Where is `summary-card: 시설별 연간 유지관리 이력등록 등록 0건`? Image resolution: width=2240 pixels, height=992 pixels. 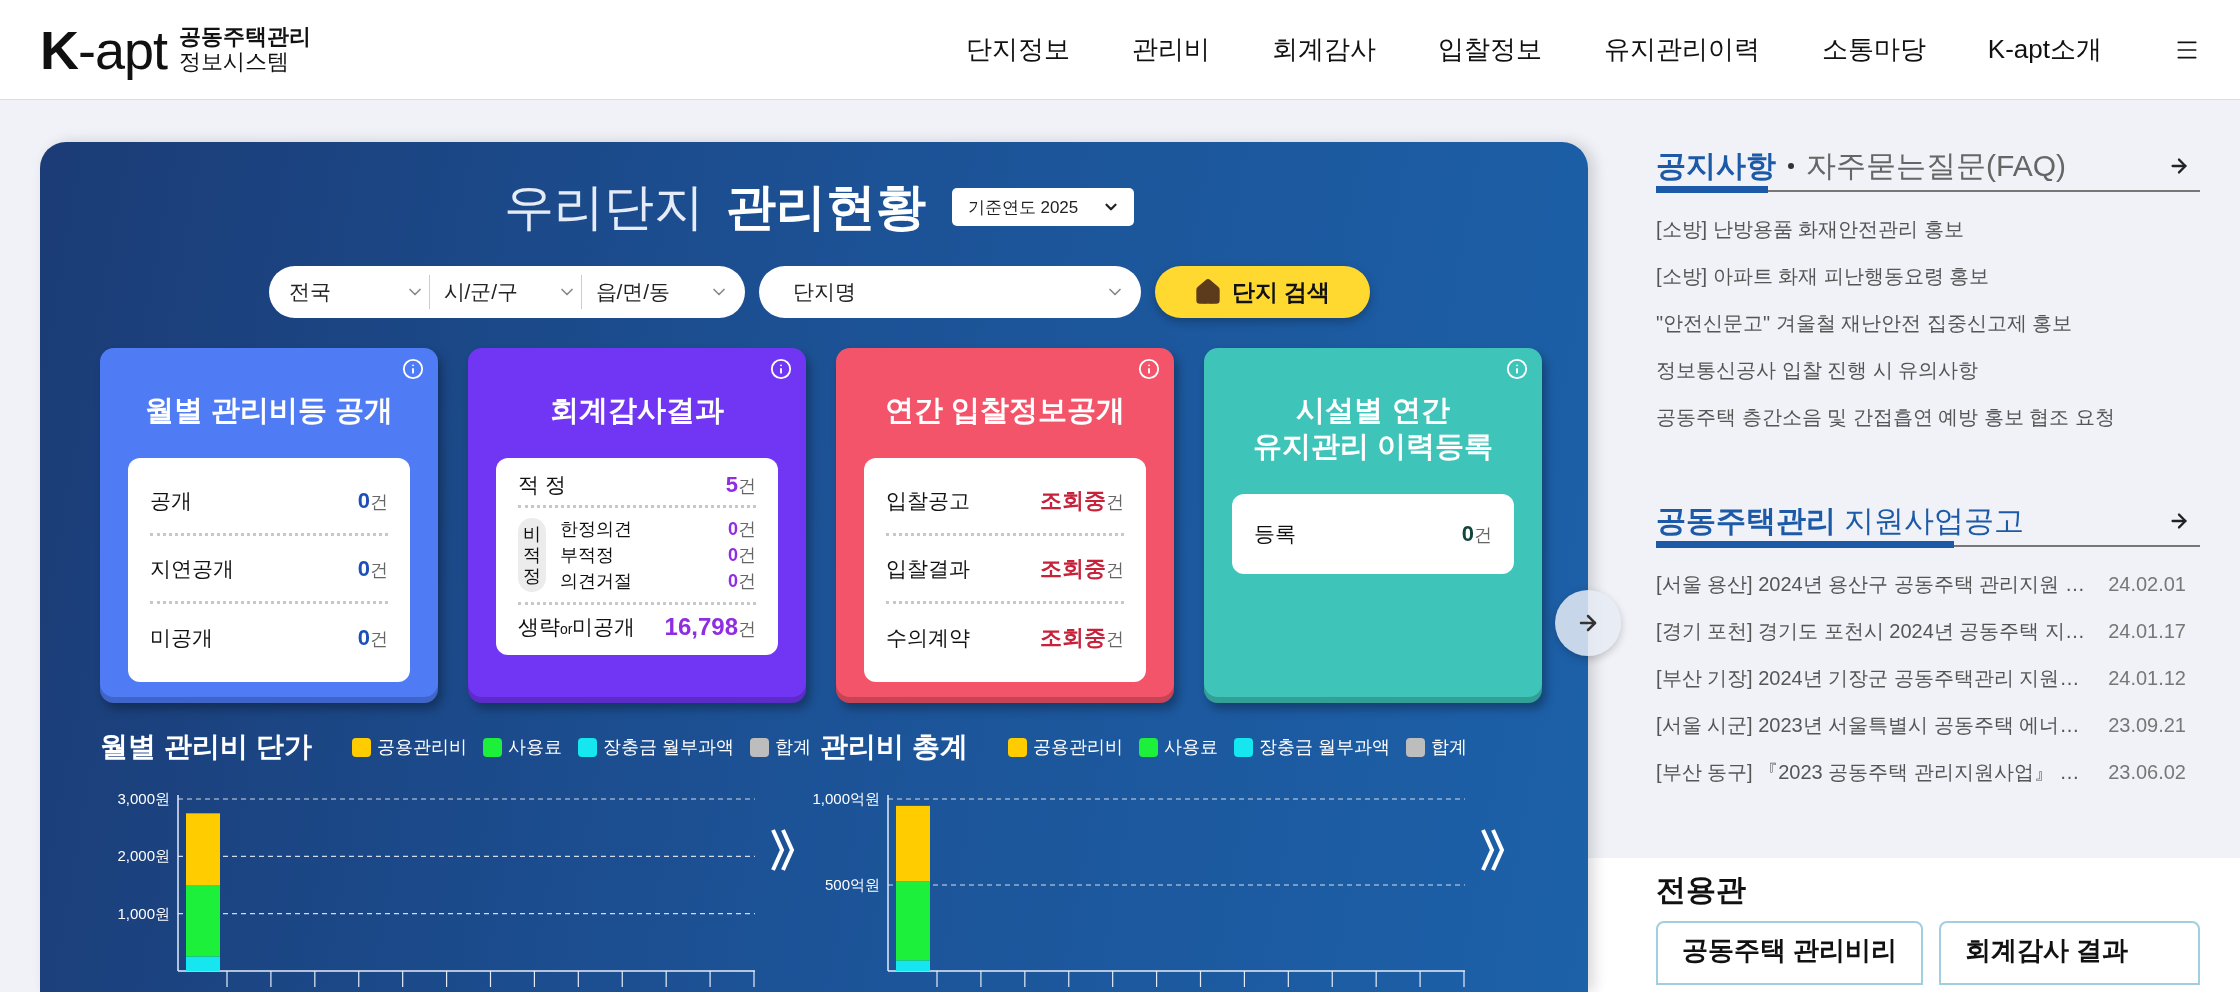 summary-card: 시설별 연간 유지관리 이력등록 등록 0건 is located at coordinates (1373, 525).